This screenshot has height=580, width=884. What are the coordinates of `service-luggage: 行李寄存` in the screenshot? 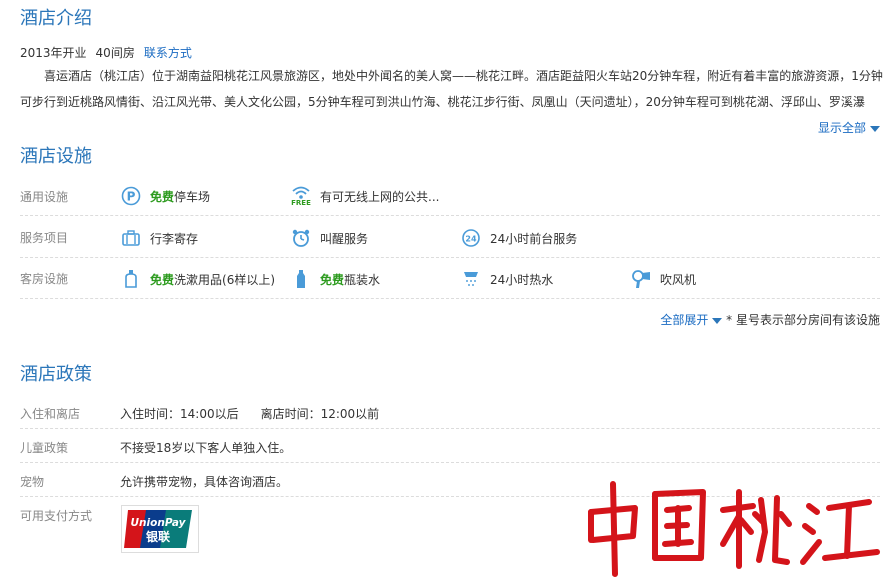 It's located at (159, 238).